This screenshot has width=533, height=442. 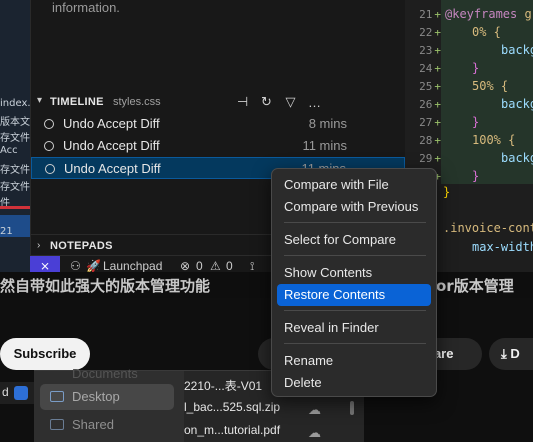 I want to click on explorer-info-text: information., so click(x=86, y=7).